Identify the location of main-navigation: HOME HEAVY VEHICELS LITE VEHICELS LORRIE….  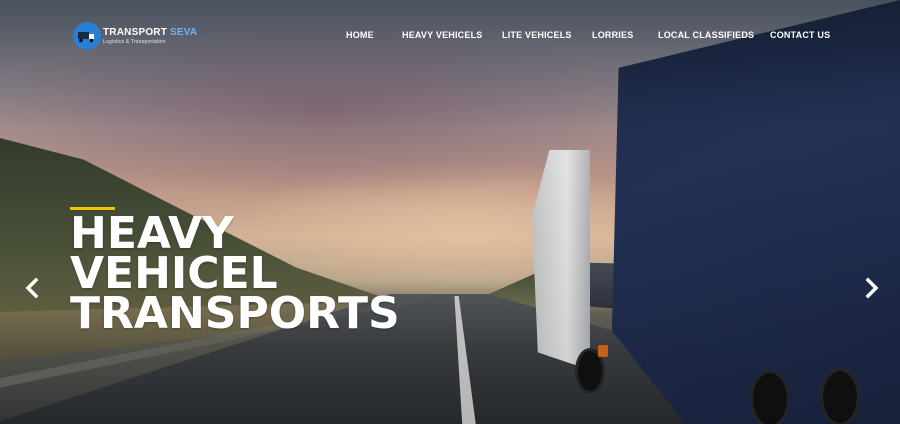
(450, 37).